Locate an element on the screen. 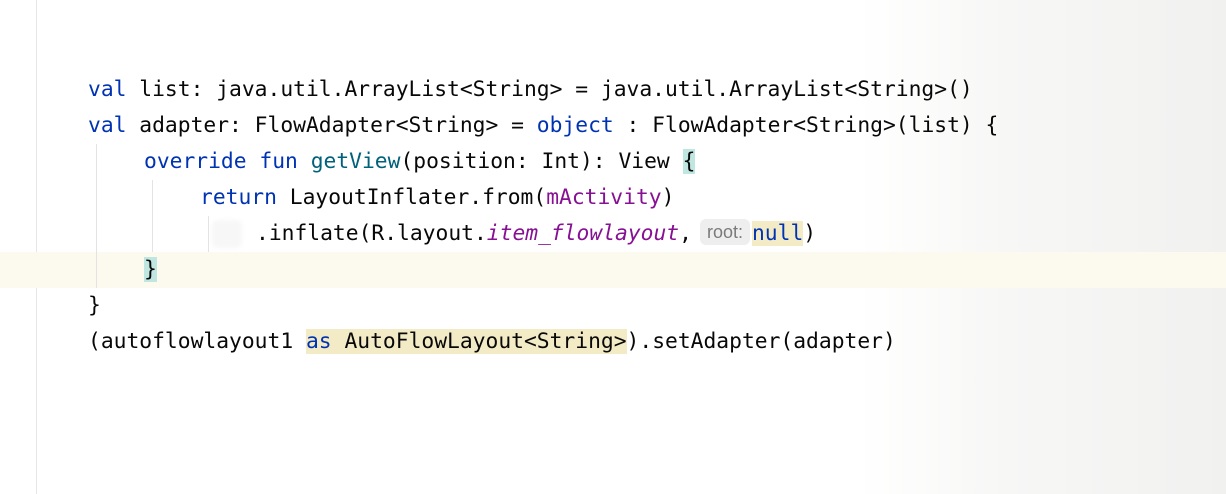 This screenshot has height=494, width=1226. code-token: item_flowlayout is located at coordinates (583, 233).